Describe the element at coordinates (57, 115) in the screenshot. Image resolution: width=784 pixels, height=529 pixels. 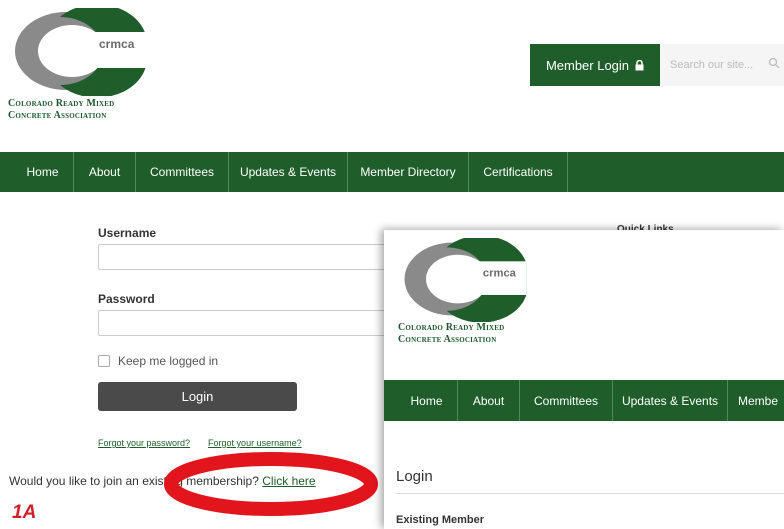
I see `logo-line-2: Concrete Association` at that location.